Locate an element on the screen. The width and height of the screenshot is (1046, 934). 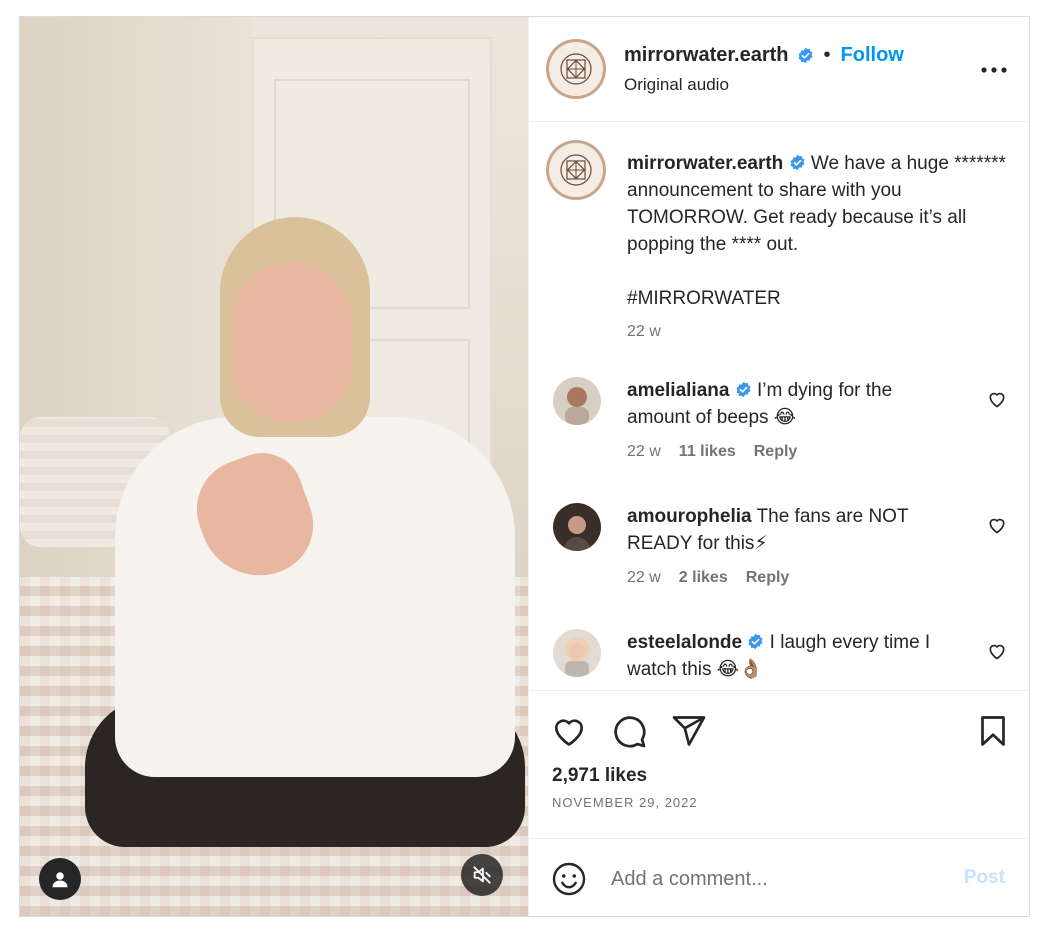
user-icon is located at coordinates (60, 880).